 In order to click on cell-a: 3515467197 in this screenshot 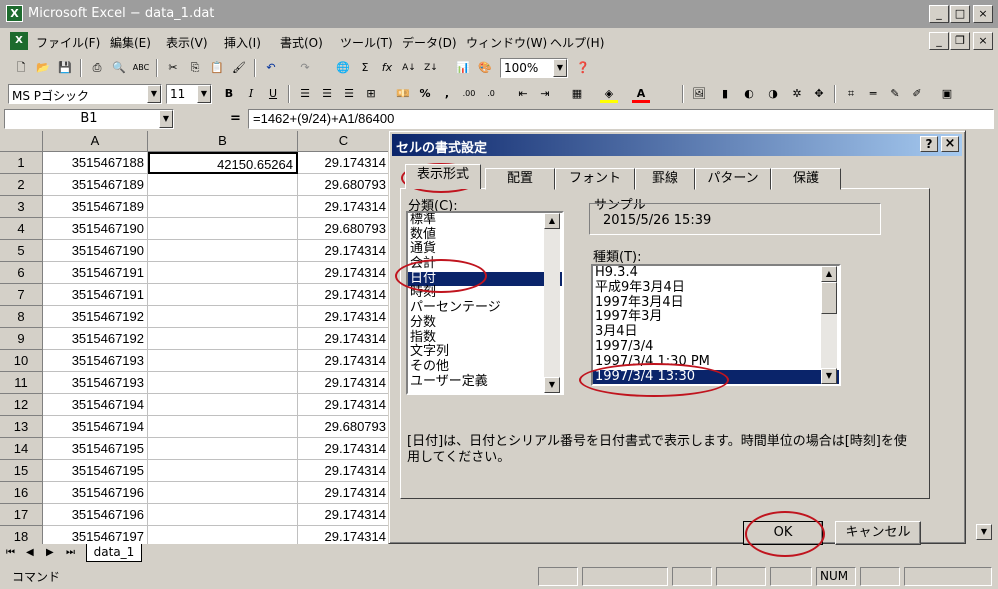, I will do `click(95, 535)`.